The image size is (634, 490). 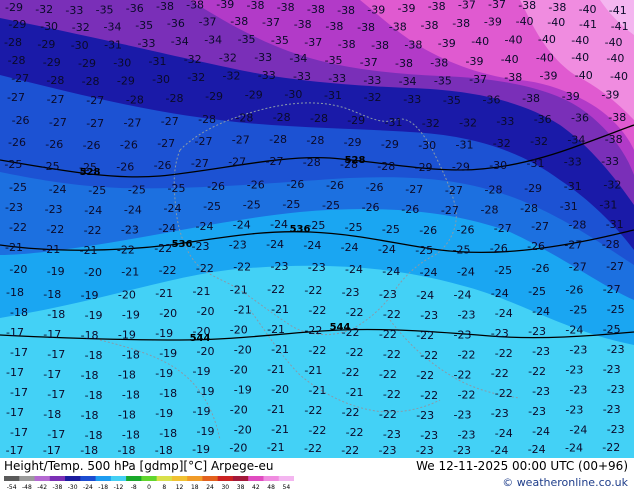 What do you see at coordinates (103, 487) in the screenshot?
I see `scale-label: -18` at bounding box center [103, 487].